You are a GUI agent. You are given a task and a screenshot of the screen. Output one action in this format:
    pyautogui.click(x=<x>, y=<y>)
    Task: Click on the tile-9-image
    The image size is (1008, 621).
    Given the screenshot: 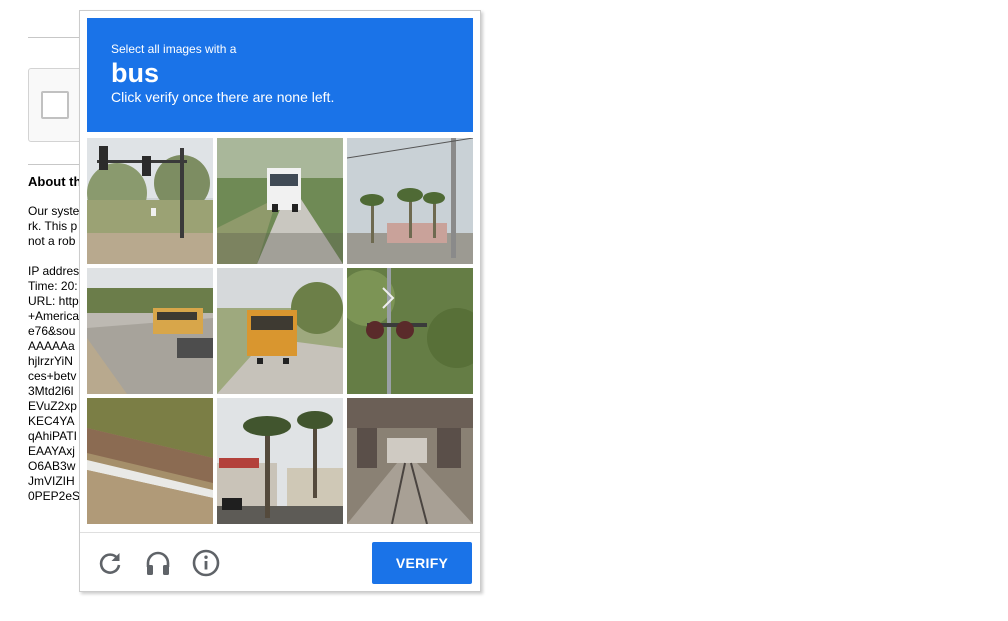 What is the action you would take?
    pyautogui.click(x=410, y=461)
    